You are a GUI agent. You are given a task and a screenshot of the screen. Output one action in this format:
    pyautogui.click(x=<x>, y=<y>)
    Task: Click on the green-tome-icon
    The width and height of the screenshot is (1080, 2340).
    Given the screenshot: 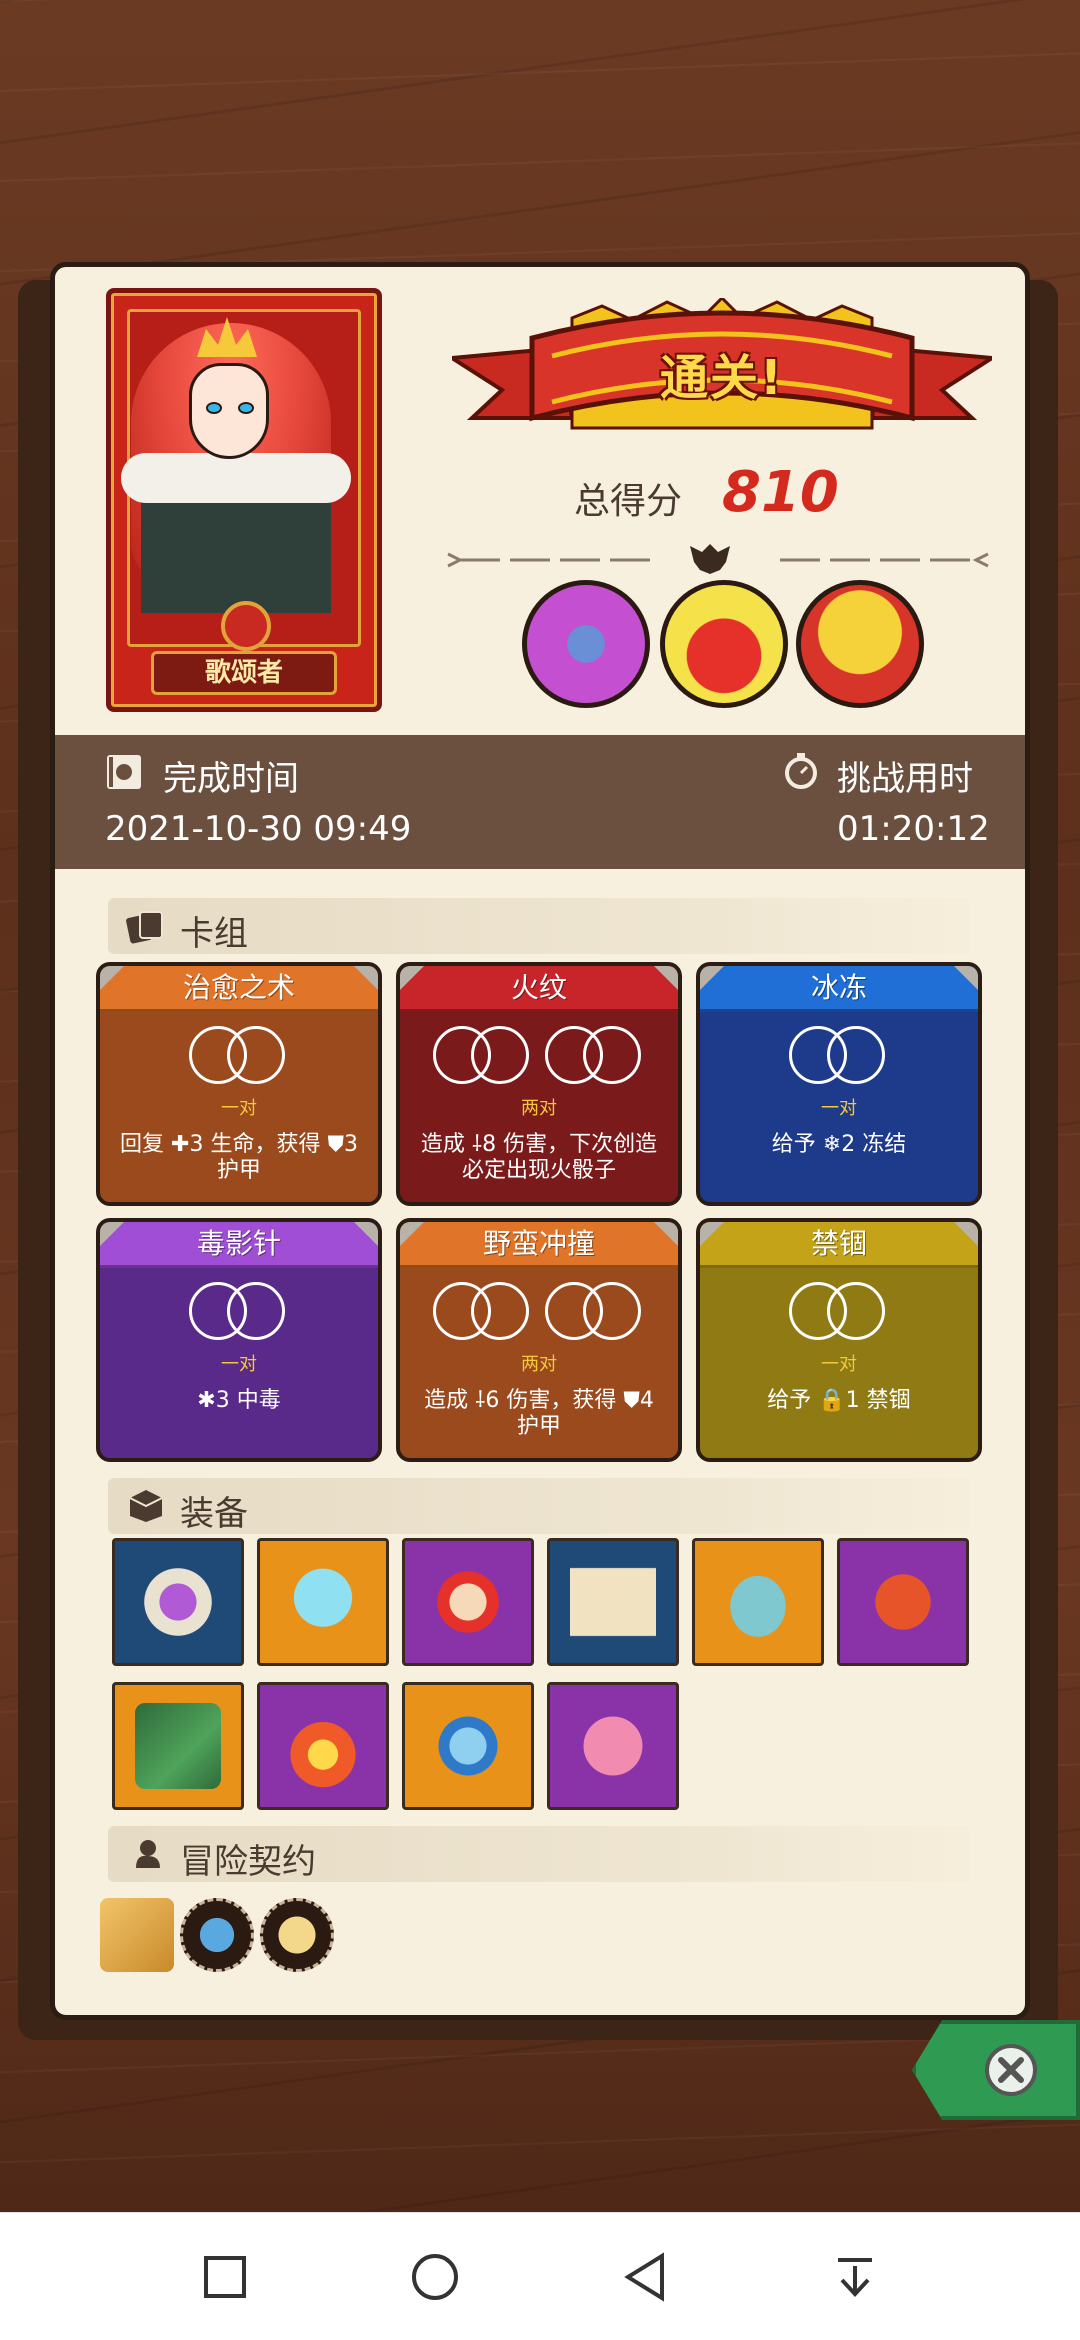 What is the action you would take?
    pyautogui.click(x=178, y=1746)
    